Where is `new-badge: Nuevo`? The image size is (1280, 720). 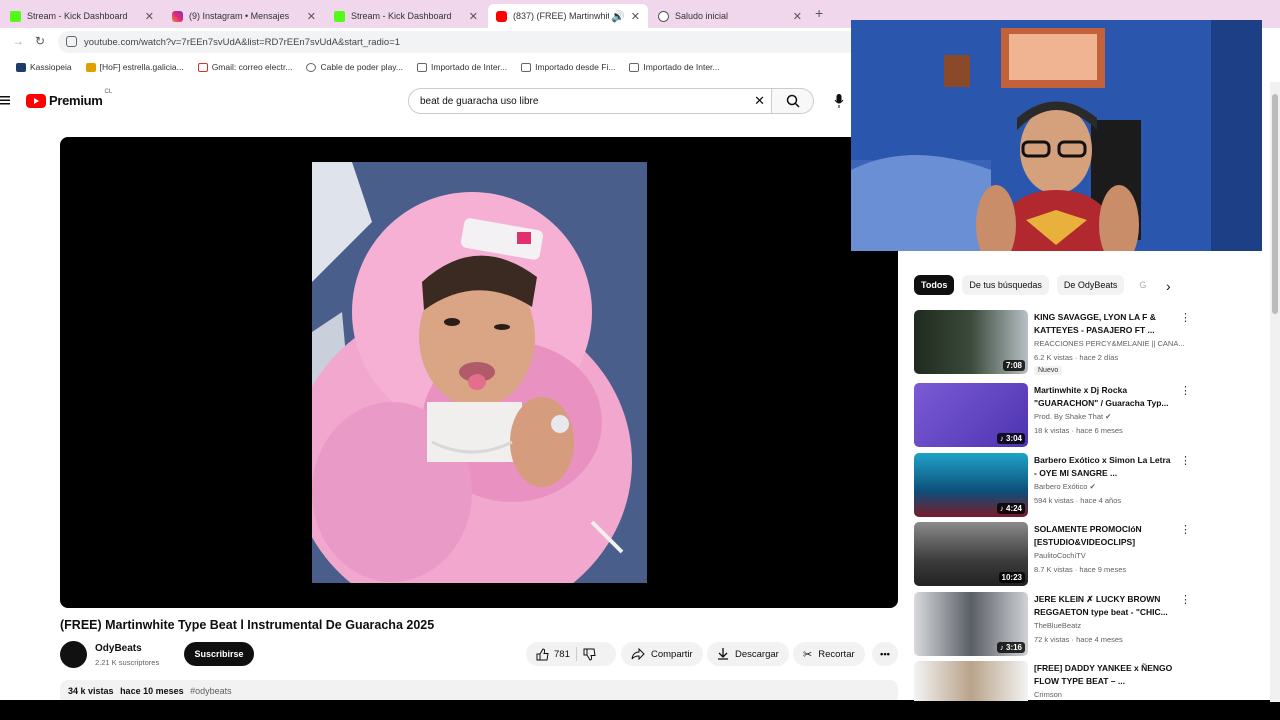
new-badge: Nuevo is located at coordinates (1048, 370).